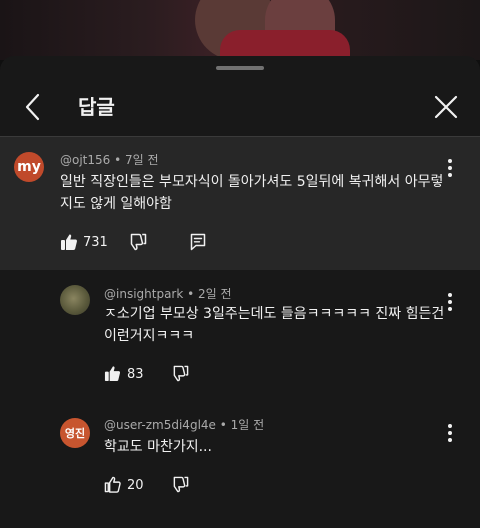 This screenshot has width=480, height=528. I want to click on avatar: 영진, so click(75, 433).